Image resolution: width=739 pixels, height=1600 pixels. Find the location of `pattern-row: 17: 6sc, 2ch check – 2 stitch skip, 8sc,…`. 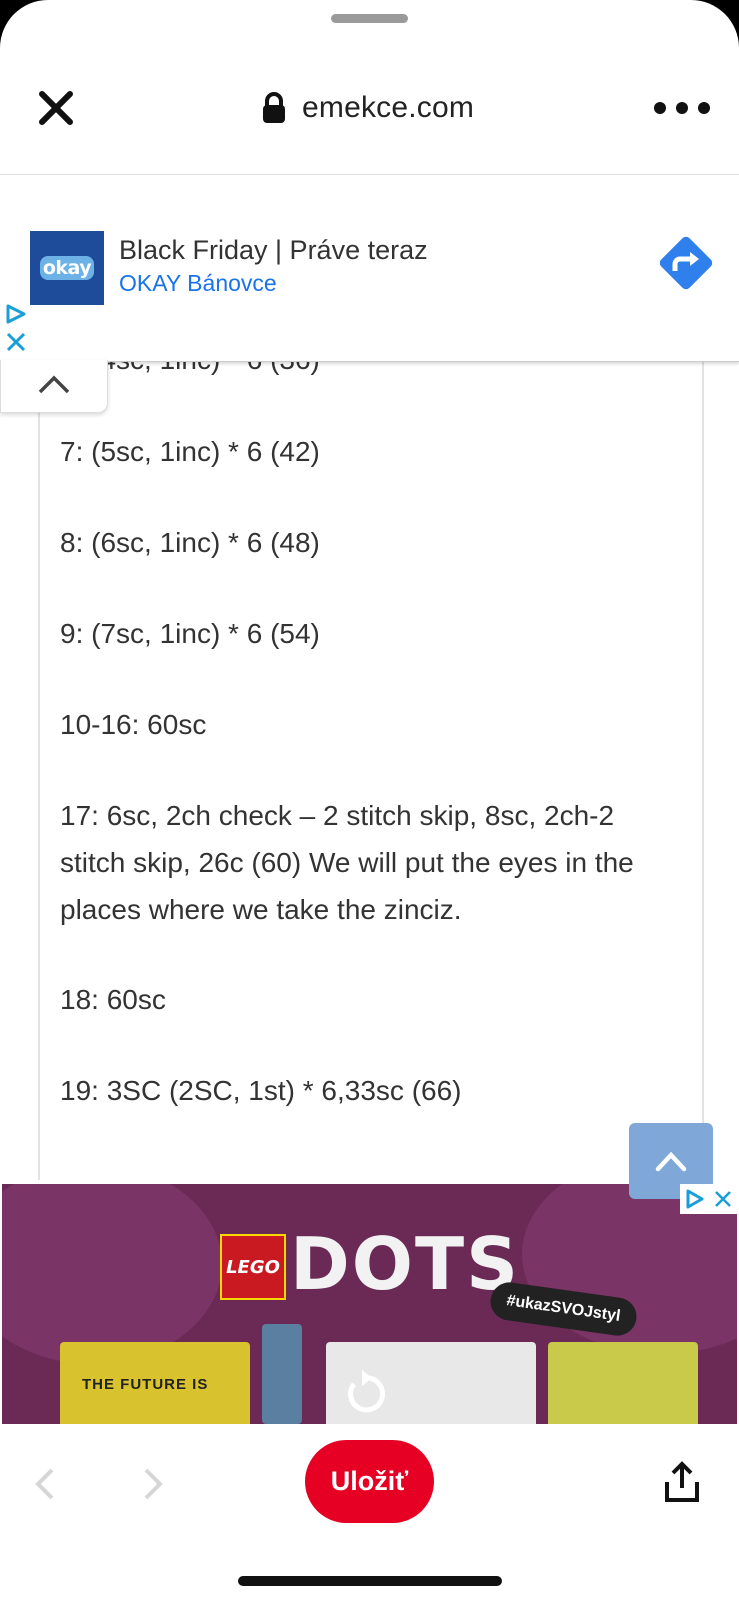

pattern-row: 17: 6sc, 2ch check – 2 stitch skip, 8sc,… is located at coordinates (347, 862).